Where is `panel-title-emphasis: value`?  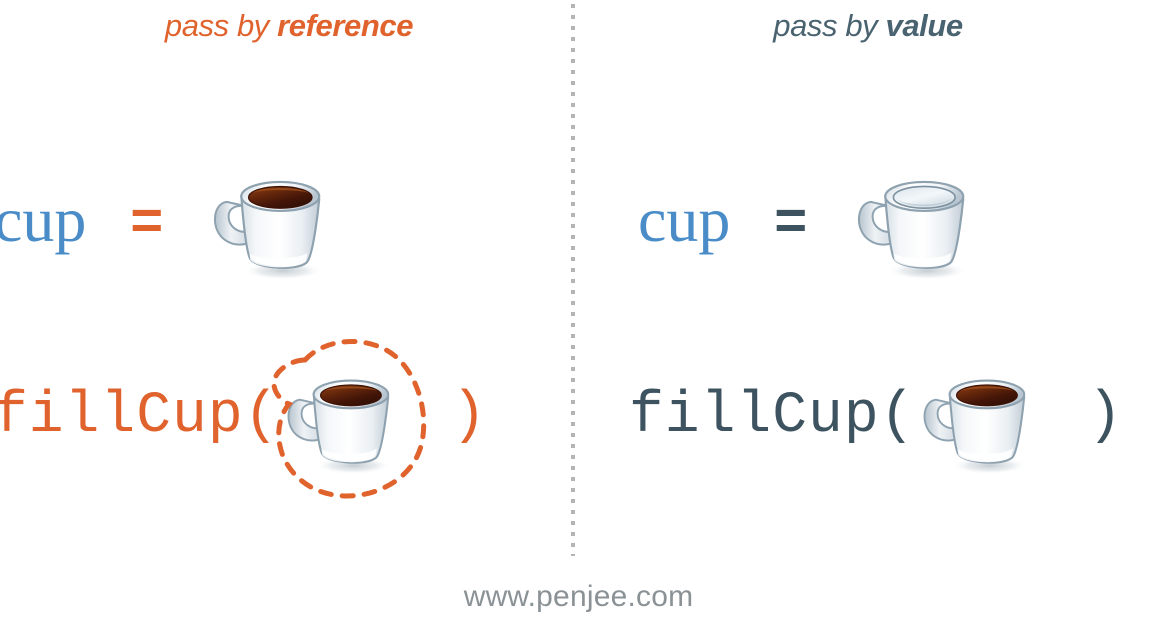 panel-title-emphasis: value is located at coordinates (924, 25).